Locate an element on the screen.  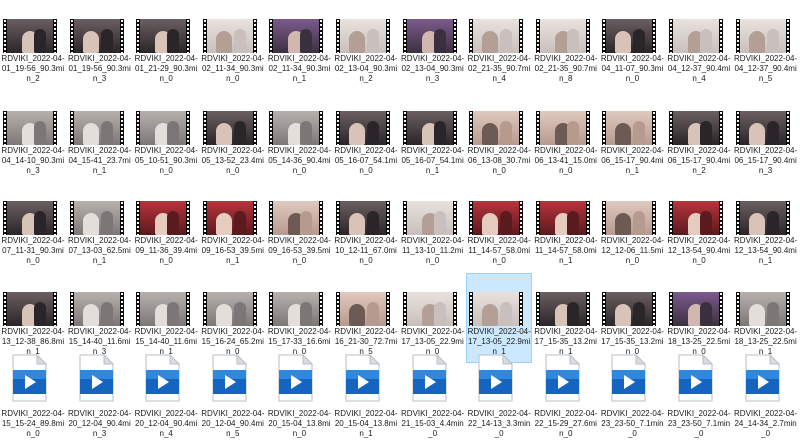
media-file-item: RDVIKI_2022-04-20_15-04_13.8min_0 is located at coordinates (299, 397).